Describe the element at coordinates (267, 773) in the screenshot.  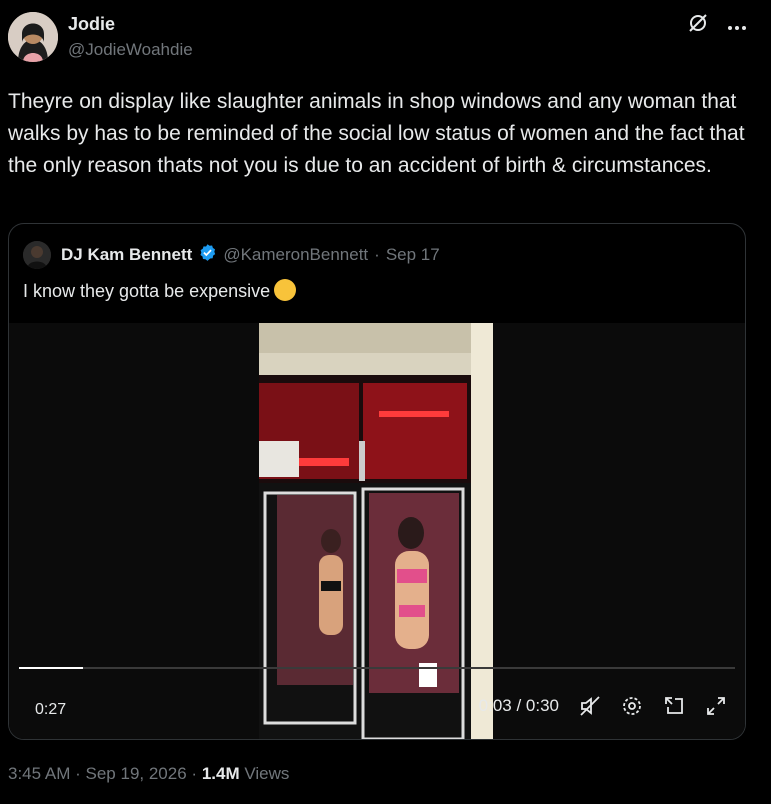
I see `views-label: Views` at that location.